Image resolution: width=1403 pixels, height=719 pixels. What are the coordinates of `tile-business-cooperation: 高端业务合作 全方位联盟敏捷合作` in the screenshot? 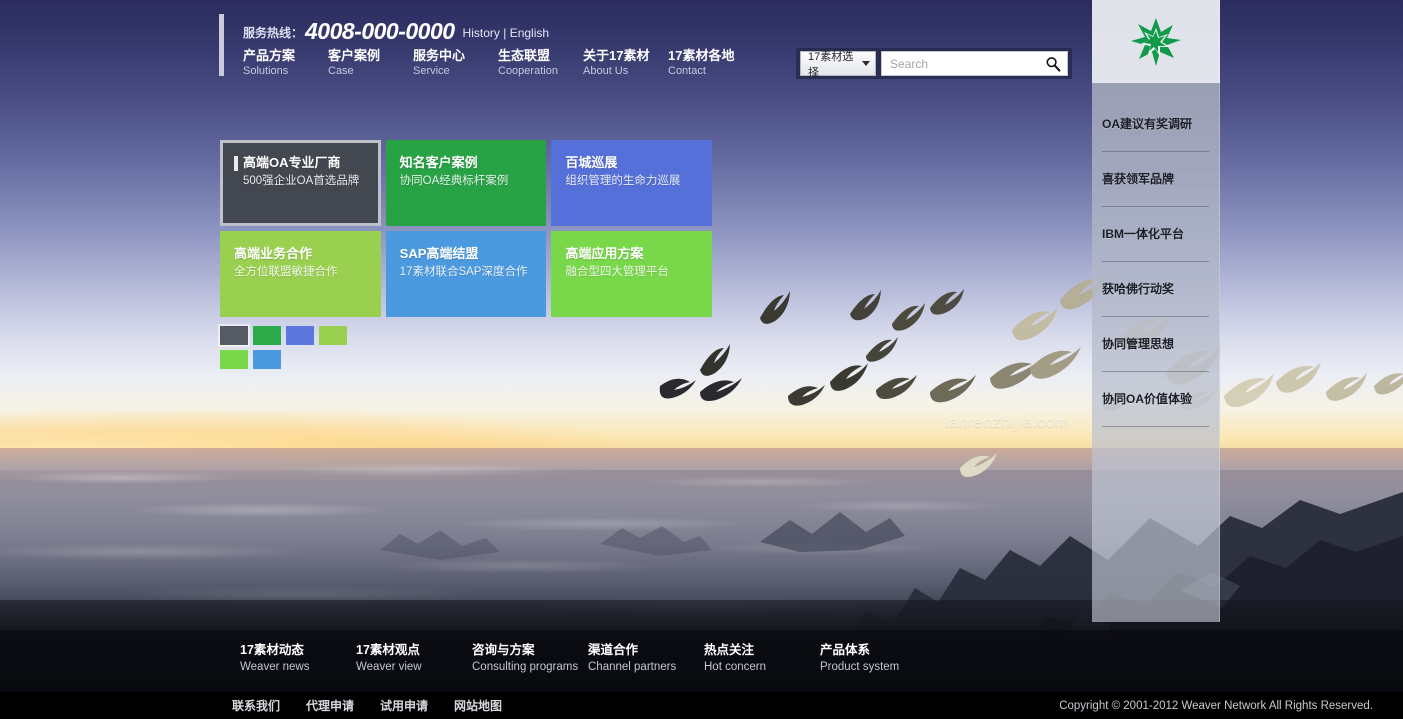 It's located at (300, 274).